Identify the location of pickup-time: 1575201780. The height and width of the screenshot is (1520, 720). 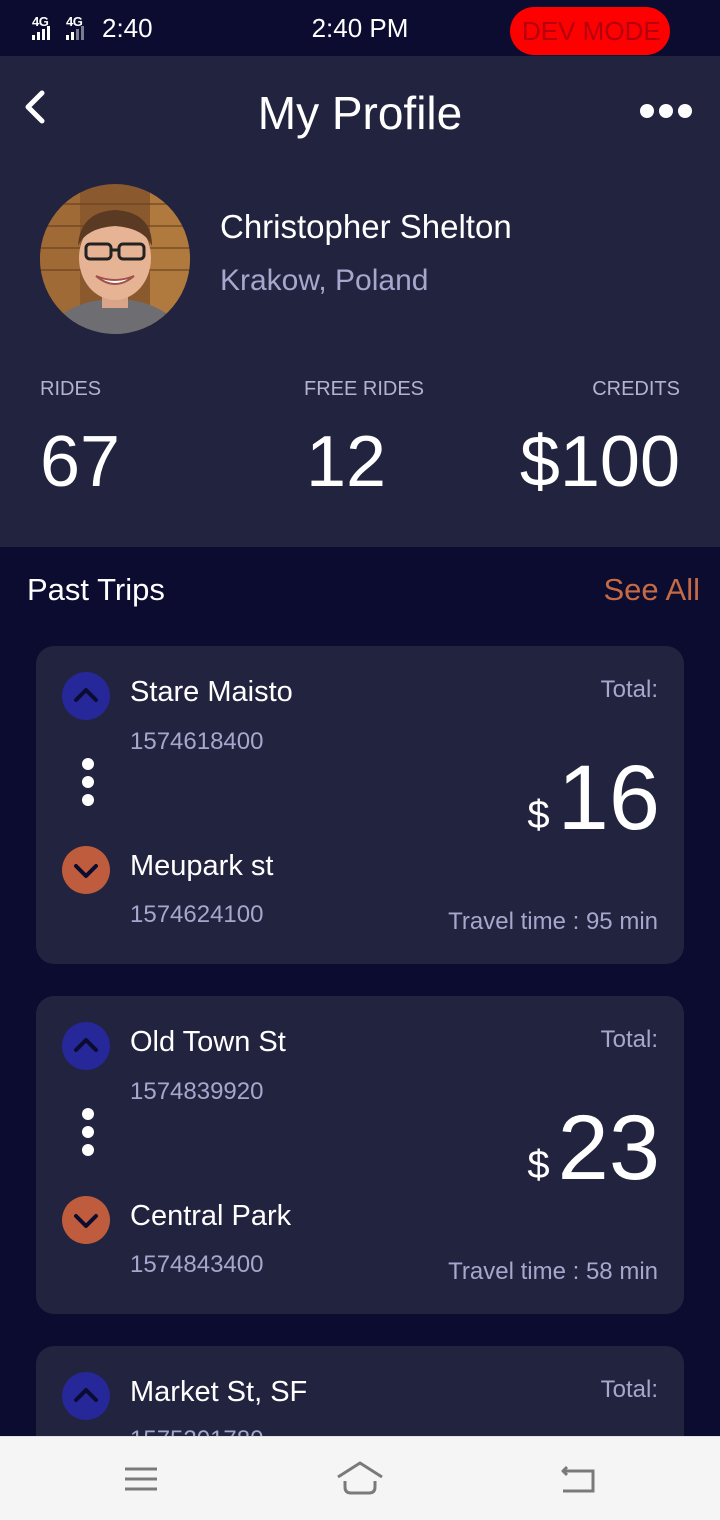
(196, 1431).